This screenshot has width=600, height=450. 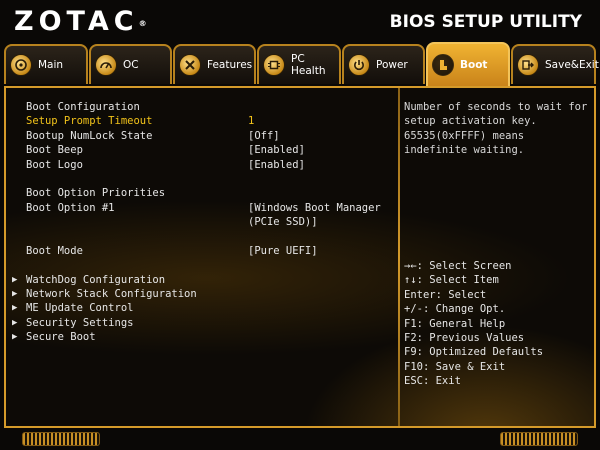 I want to click on tab-main-label: Main, so click(x=51, y=65).